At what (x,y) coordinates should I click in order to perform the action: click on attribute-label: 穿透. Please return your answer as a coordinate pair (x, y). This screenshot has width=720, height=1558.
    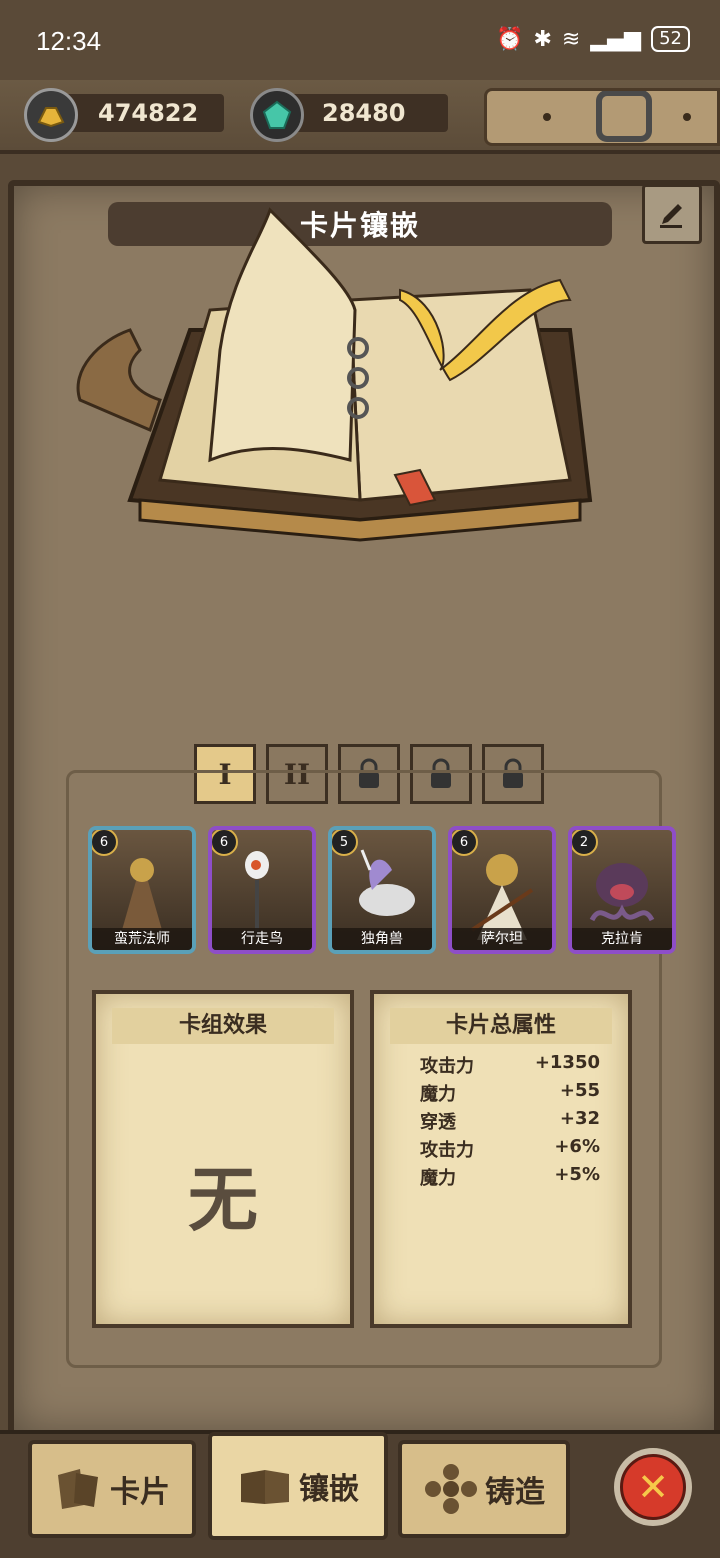
    Looking at the image, I should click on (438, 1122).